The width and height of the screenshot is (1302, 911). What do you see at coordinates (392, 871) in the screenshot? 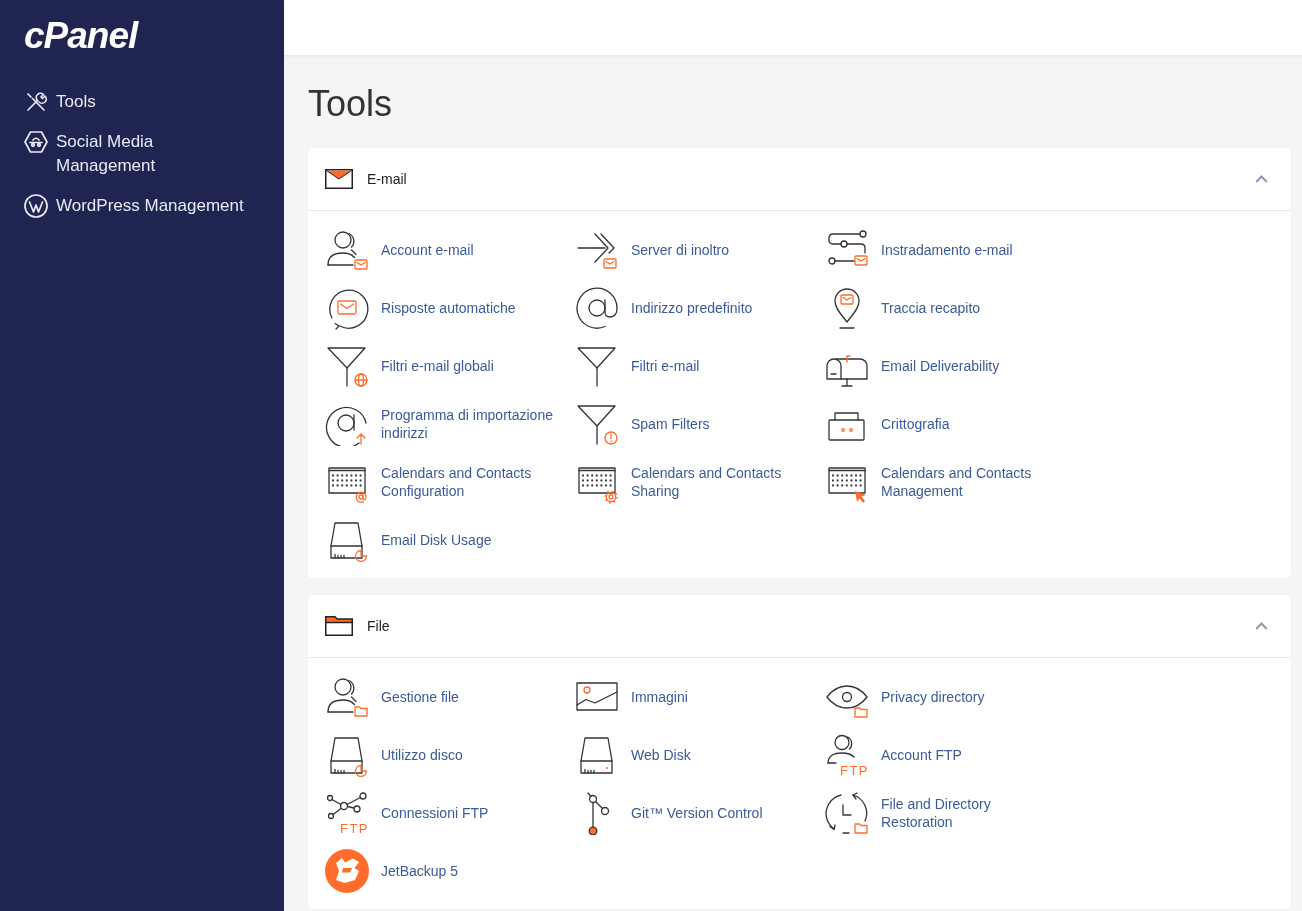
I see `tool-link: JetBackup 5` at bounding box center [392, 871].